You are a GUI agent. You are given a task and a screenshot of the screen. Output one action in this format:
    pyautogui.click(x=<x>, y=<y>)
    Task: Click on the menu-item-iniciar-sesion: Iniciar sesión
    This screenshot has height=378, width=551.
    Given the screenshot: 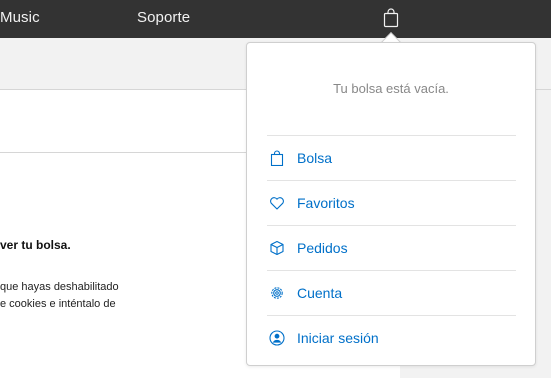 What is the action you would take?
    pyautogui.click(x=391, y=337)
    